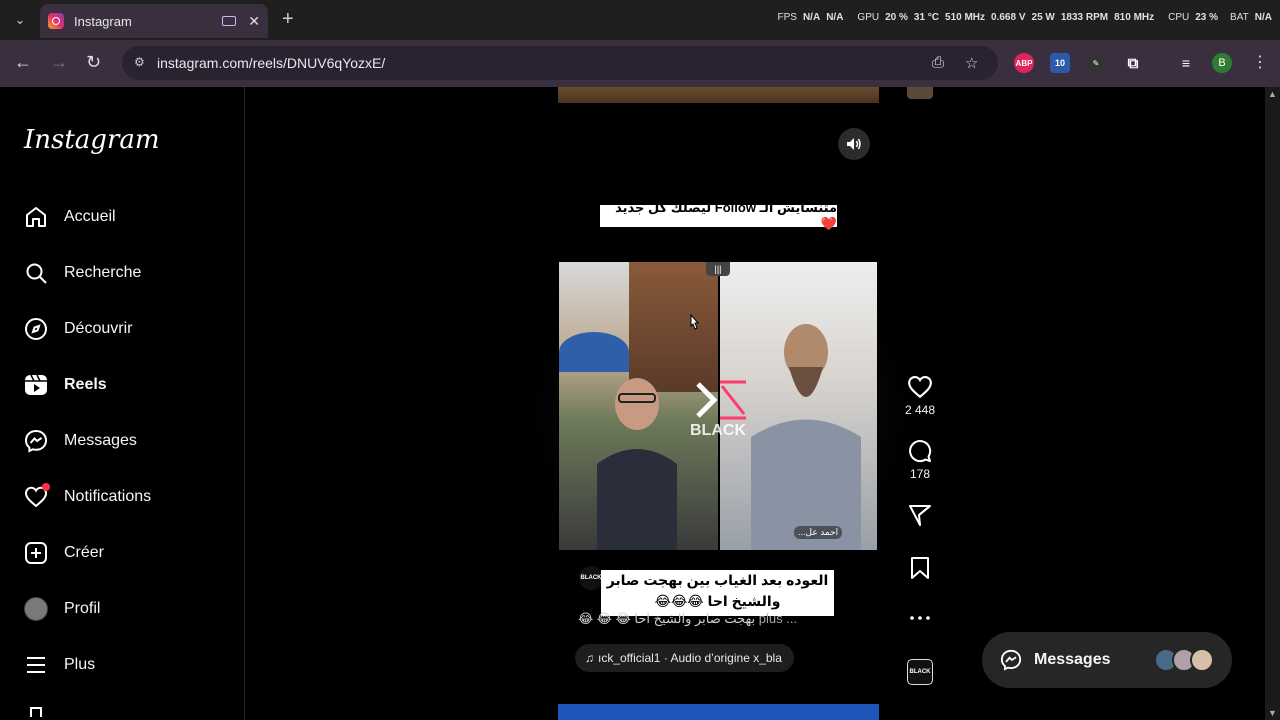 The height and width of the screenshot is (720, 1280). What do you see at coordinates (271, 63) in the screenshot?
I see `url-text: instagram.com/reels/DNUV6qYozxE/` at bounding box center [271, 63].